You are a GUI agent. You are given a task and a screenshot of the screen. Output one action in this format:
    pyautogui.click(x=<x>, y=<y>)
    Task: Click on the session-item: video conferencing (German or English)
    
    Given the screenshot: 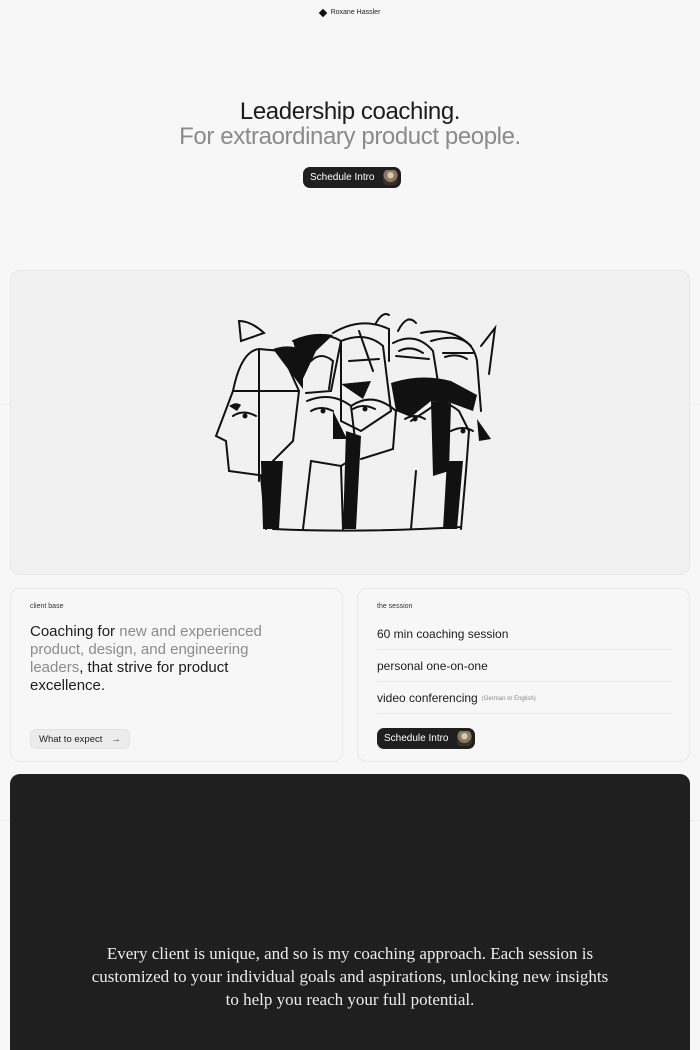 What is the action you would take?
    pyautogui.click(x=524, y=698)
    